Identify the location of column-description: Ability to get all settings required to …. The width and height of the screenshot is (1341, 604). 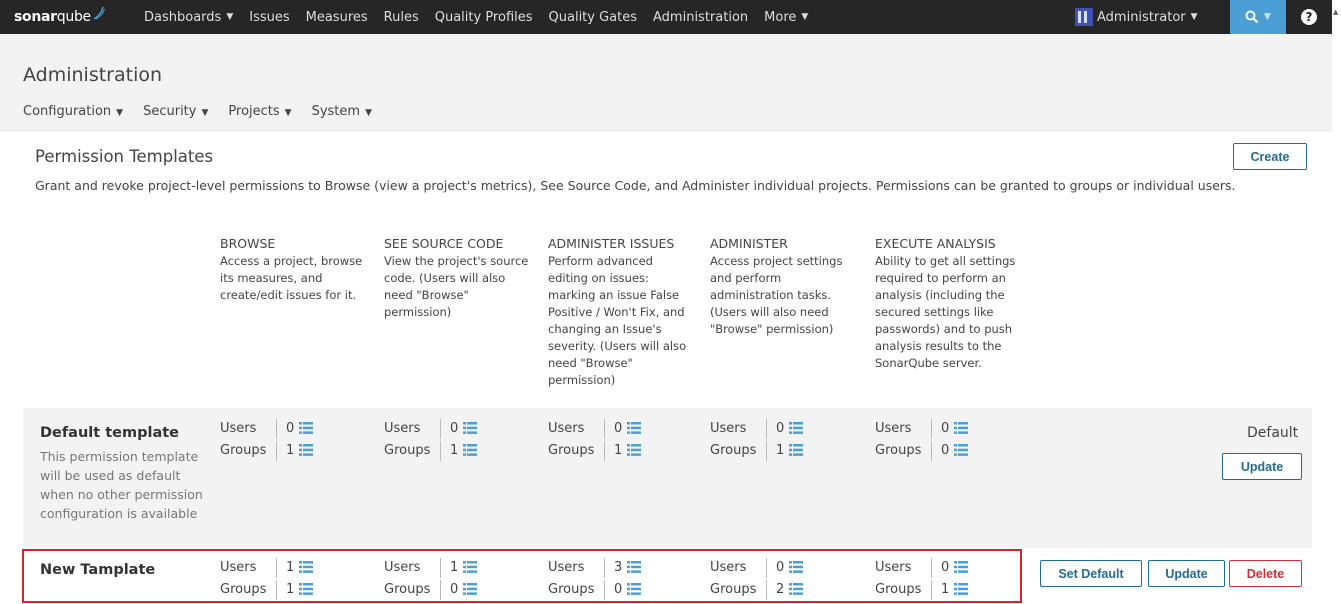
(945, 312).